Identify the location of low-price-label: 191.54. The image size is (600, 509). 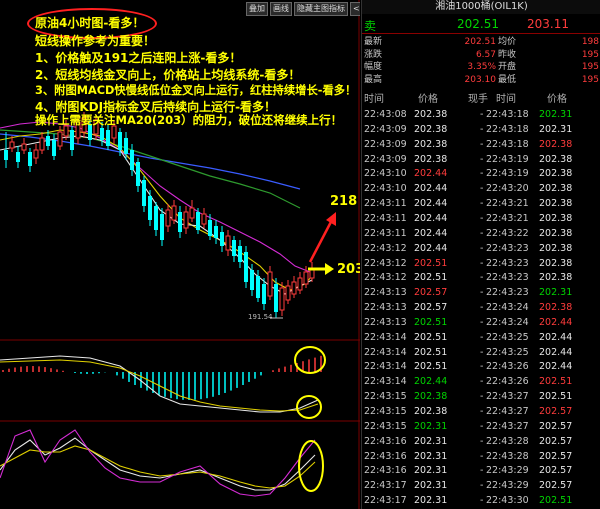
(260, 317).